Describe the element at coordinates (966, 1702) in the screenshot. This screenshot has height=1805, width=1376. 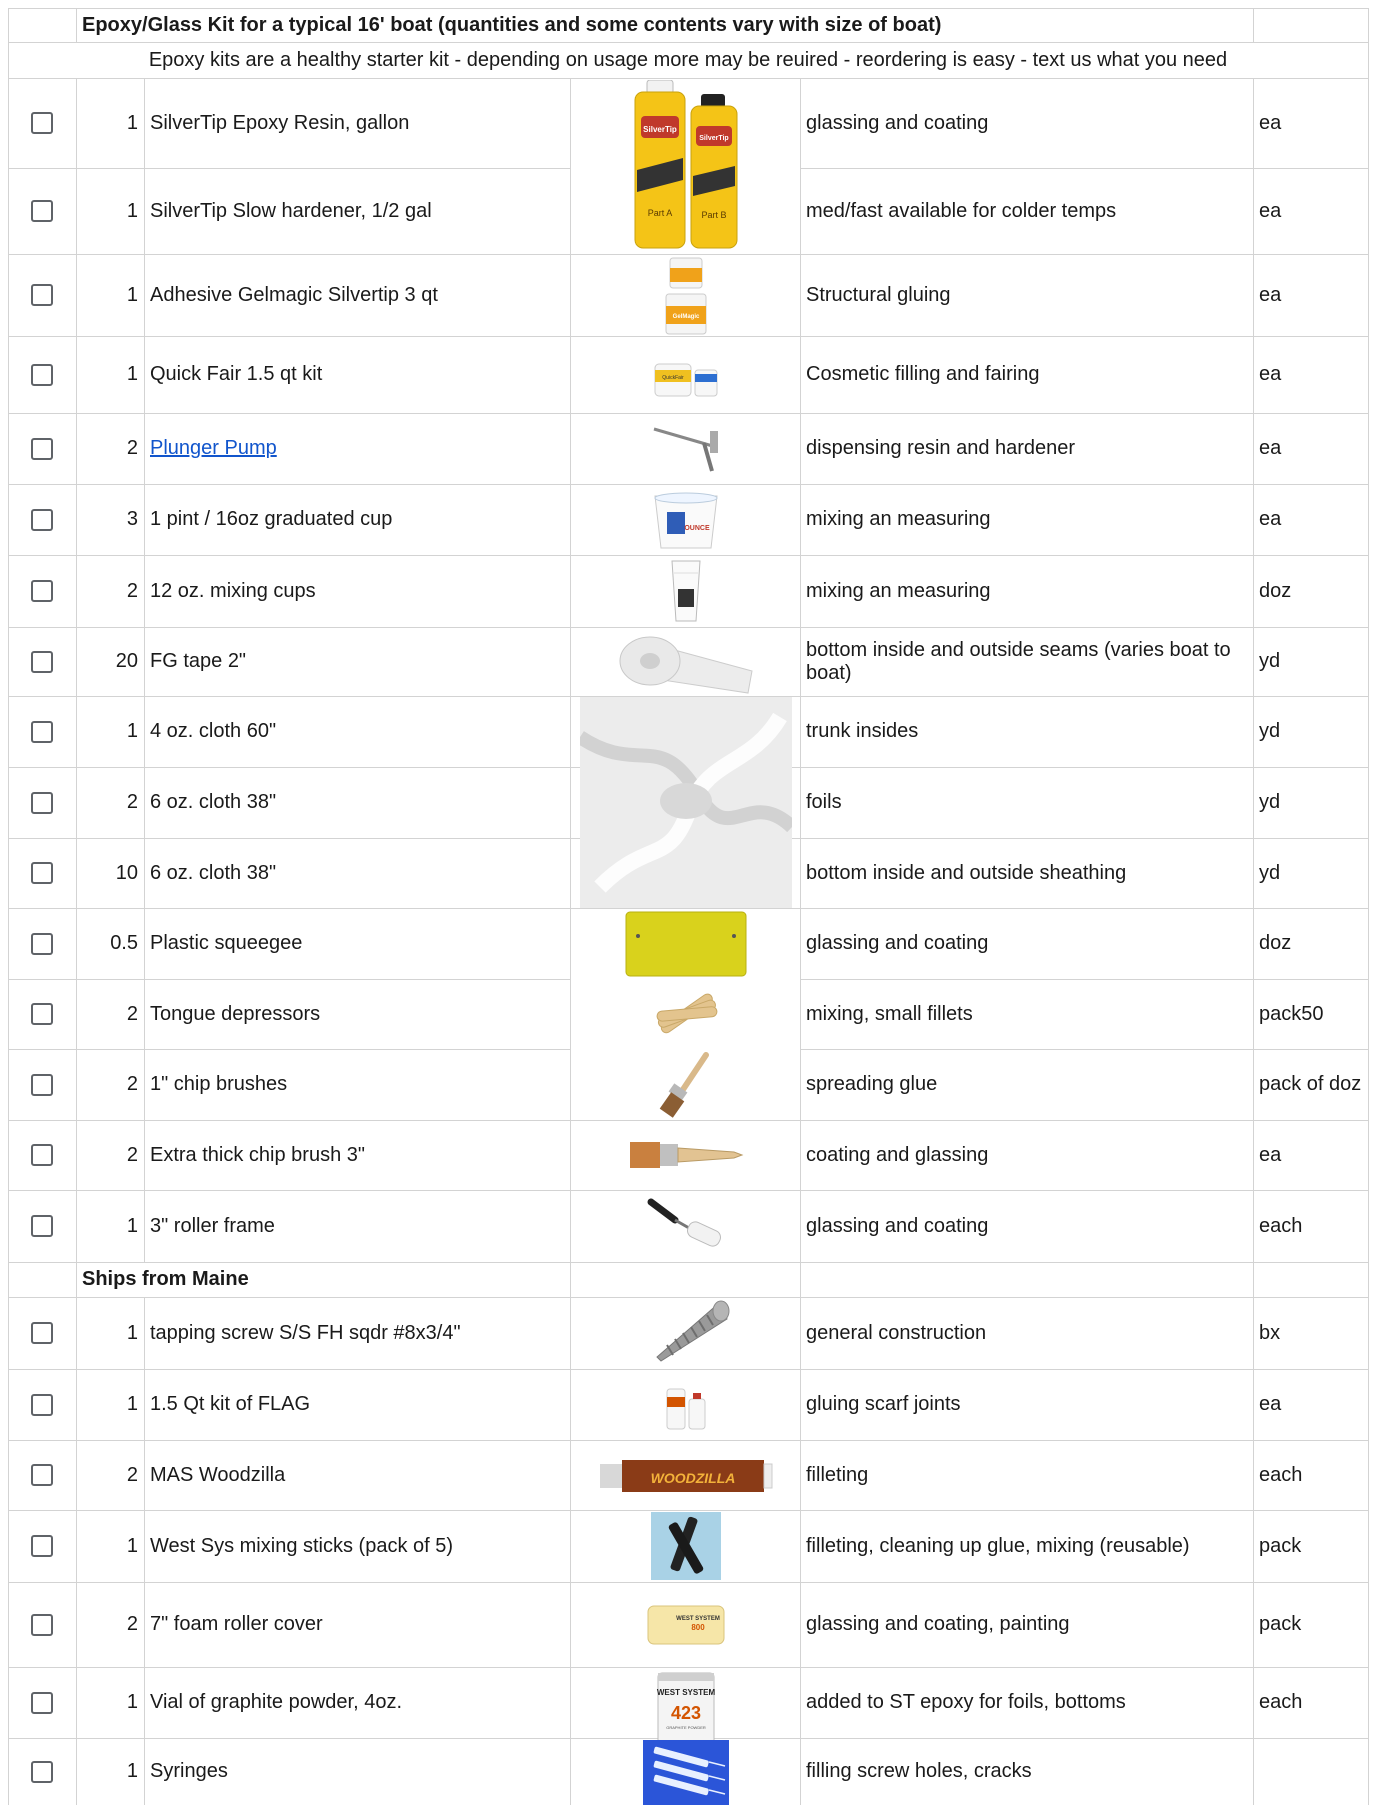
I see `row-description: added to ST epoxy for foils, bottoms` at that location.